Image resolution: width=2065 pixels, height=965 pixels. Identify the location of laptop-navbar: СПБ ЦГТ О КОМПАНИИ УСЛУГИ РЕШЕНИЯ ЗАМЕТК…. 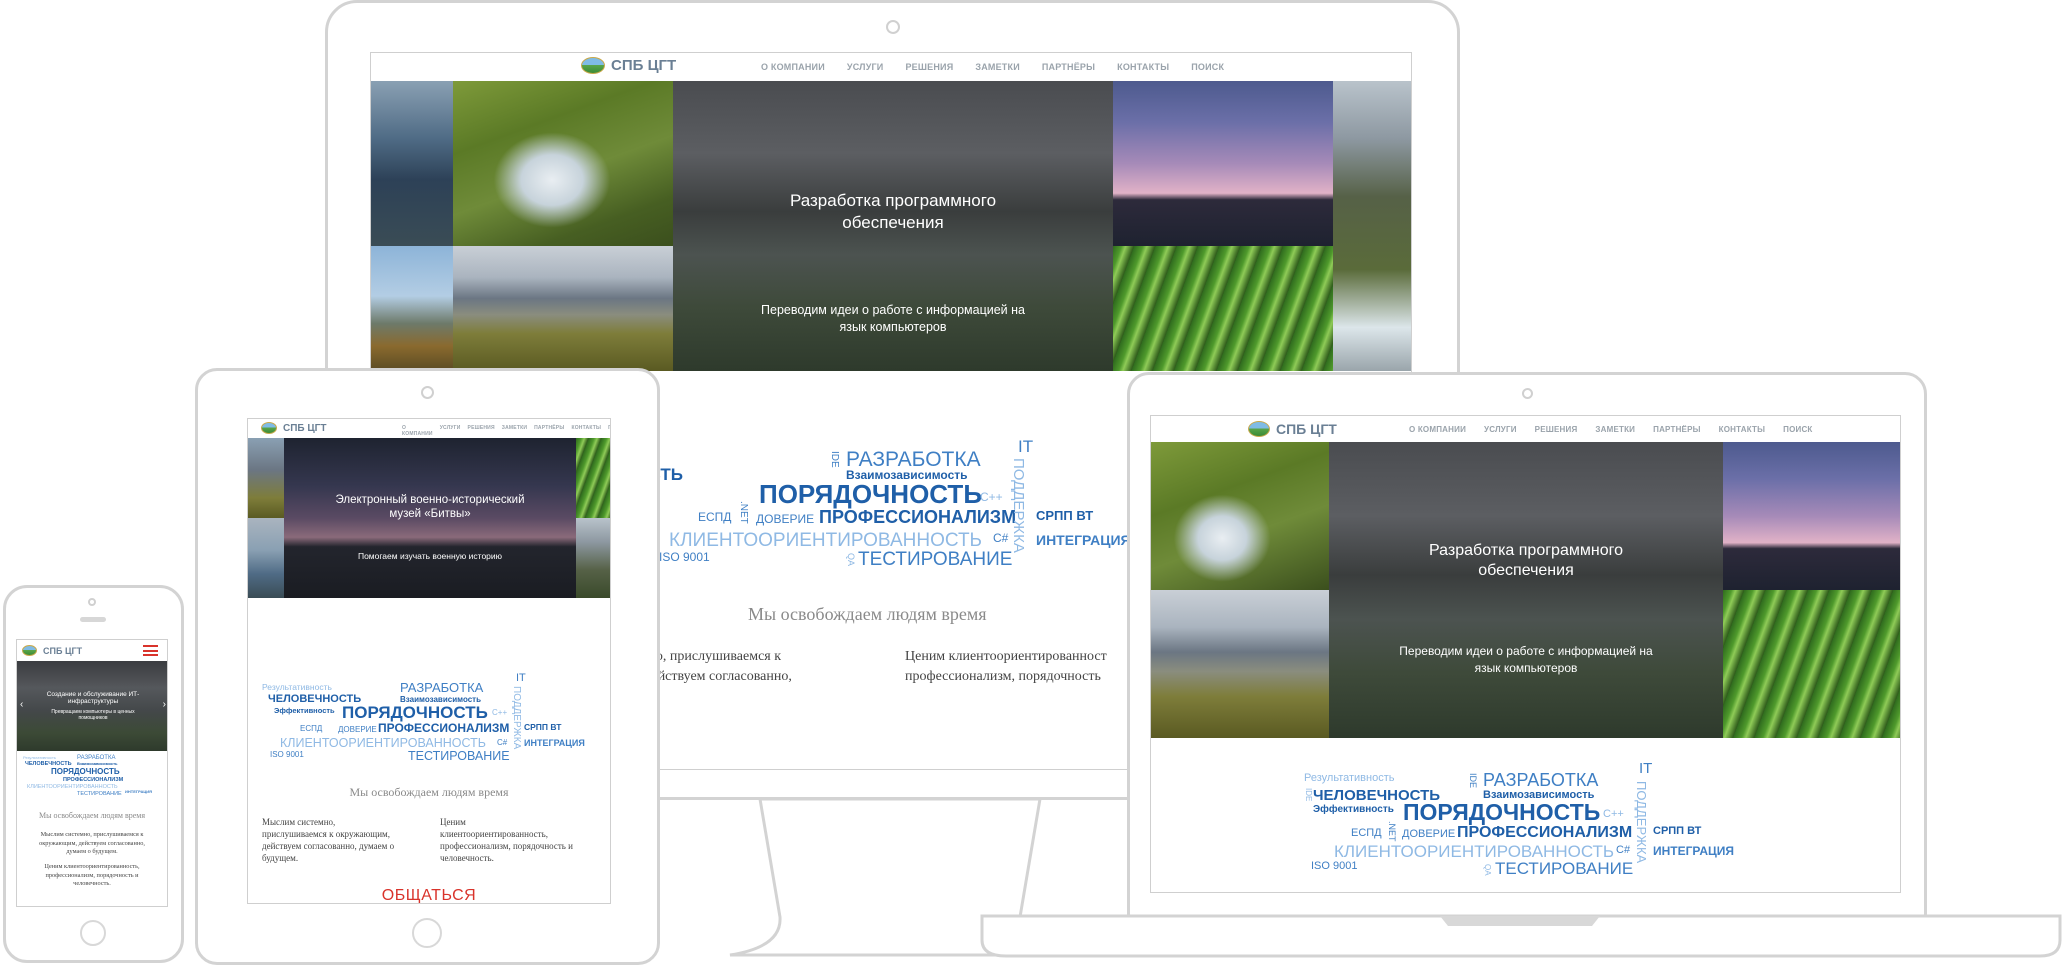
(1525, 429).